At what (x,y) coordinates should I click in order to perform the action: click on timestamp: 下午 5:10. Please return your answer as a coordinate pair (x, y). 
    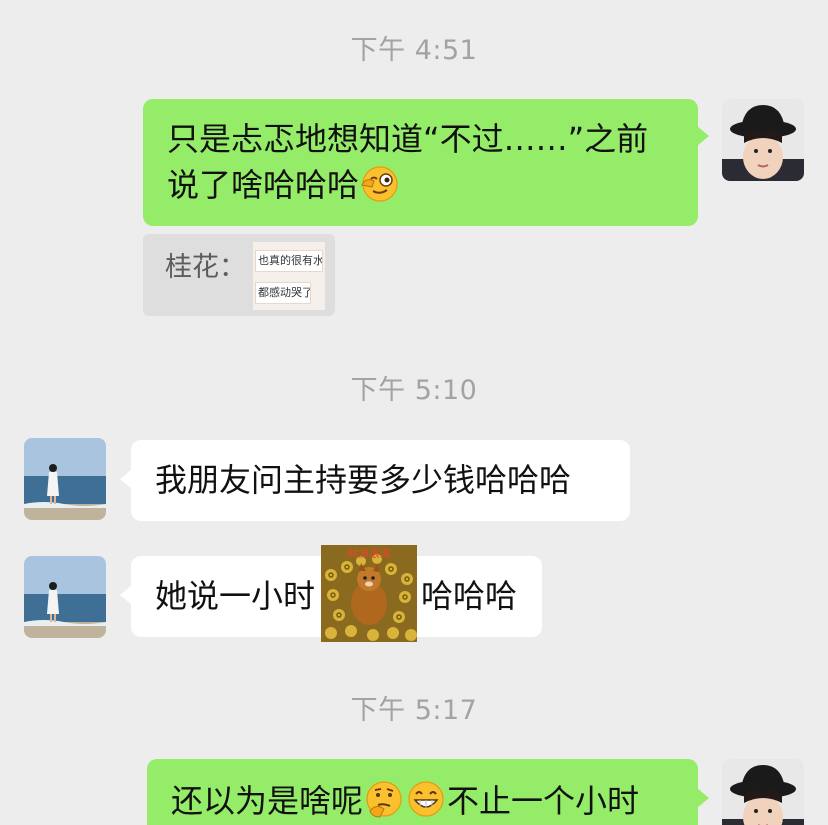
    Looking at the image, I should click on (414, 390).